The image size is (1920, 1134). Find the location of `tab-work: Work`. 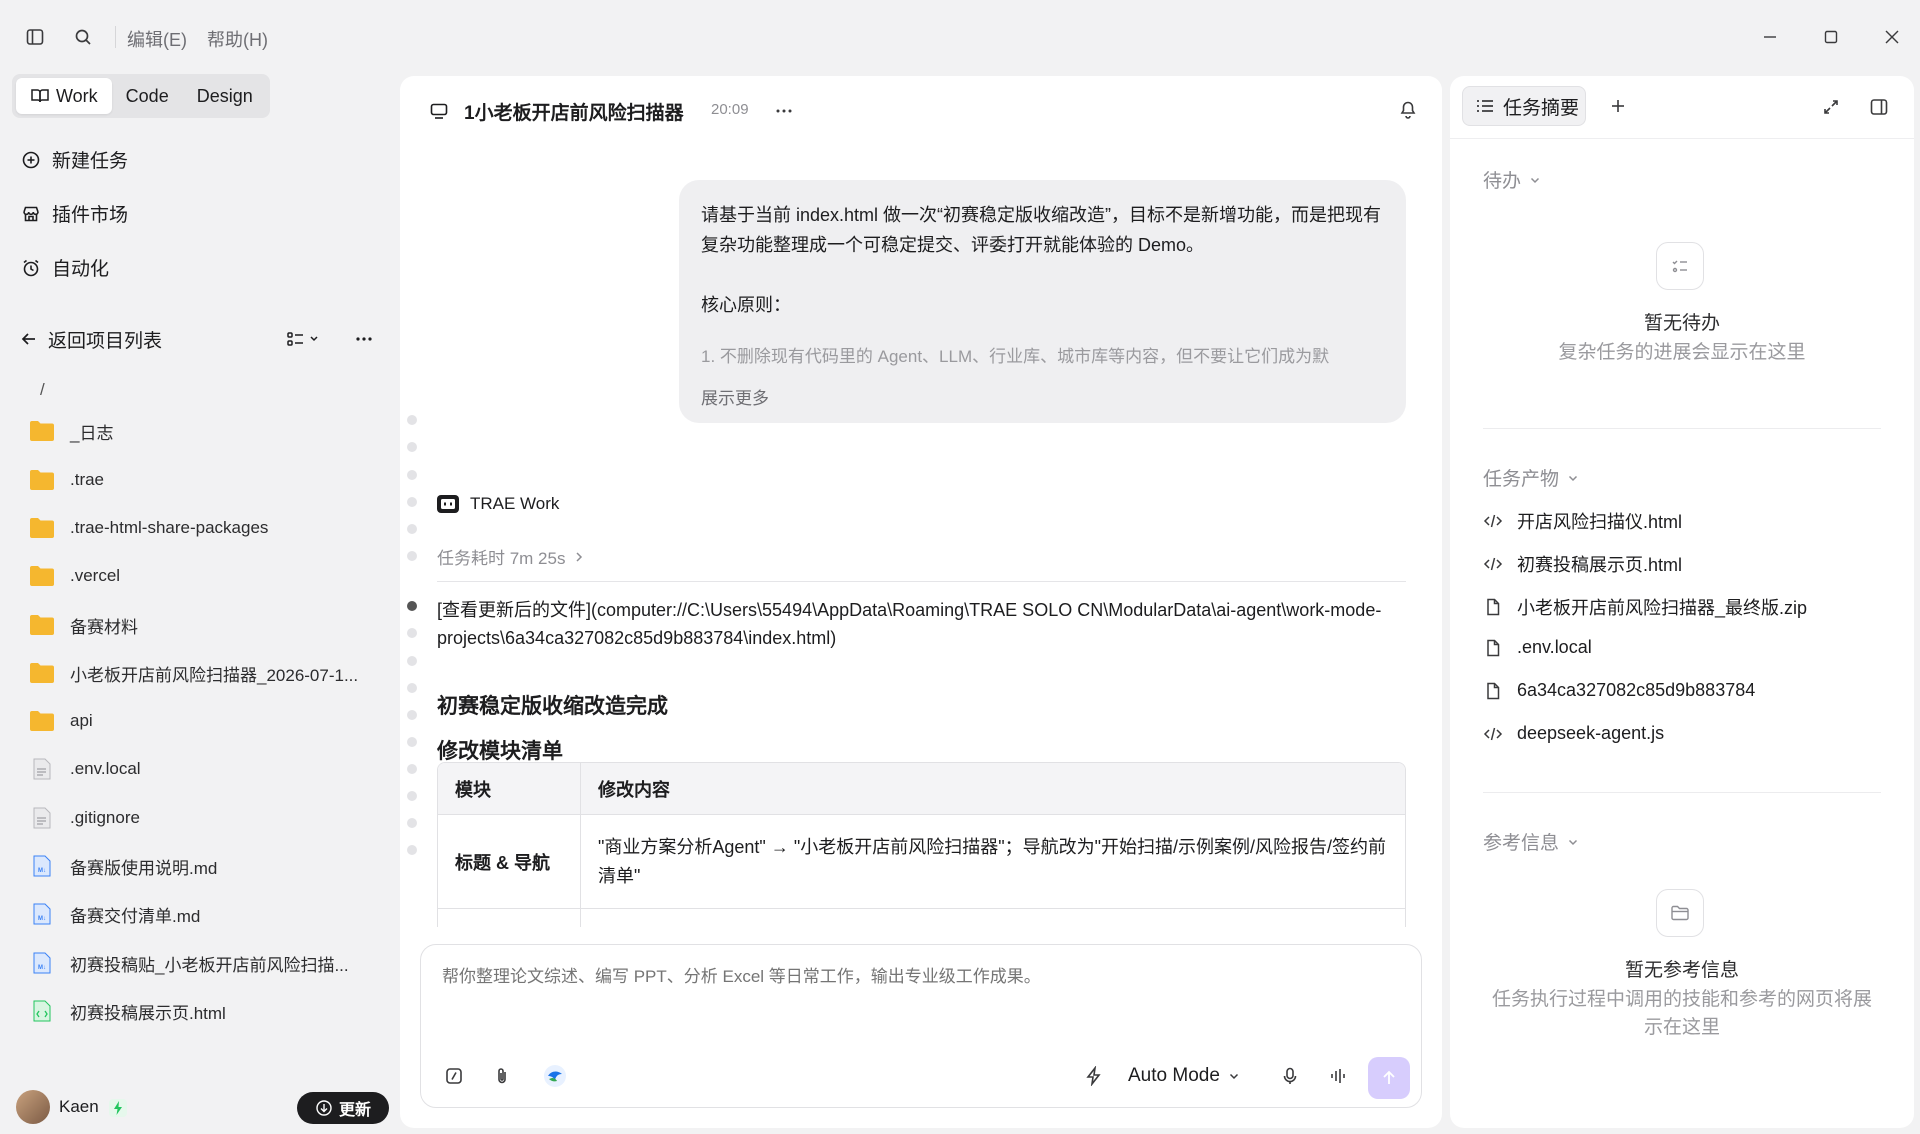

tab-work: Work is located at coordinates (64, 96).